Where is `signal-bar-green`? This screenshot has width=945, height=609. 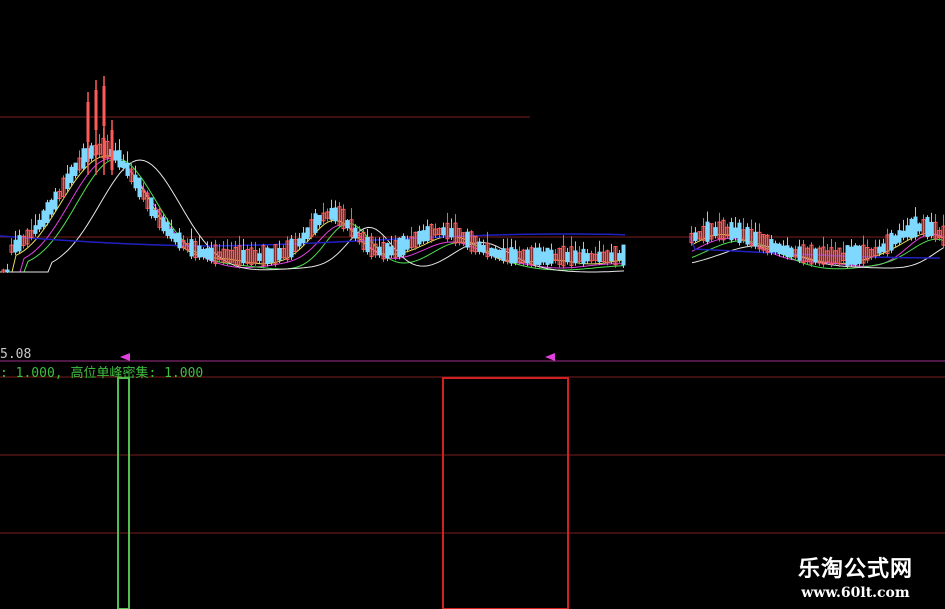 signal-bar-green is located at coordinates (123, 493).